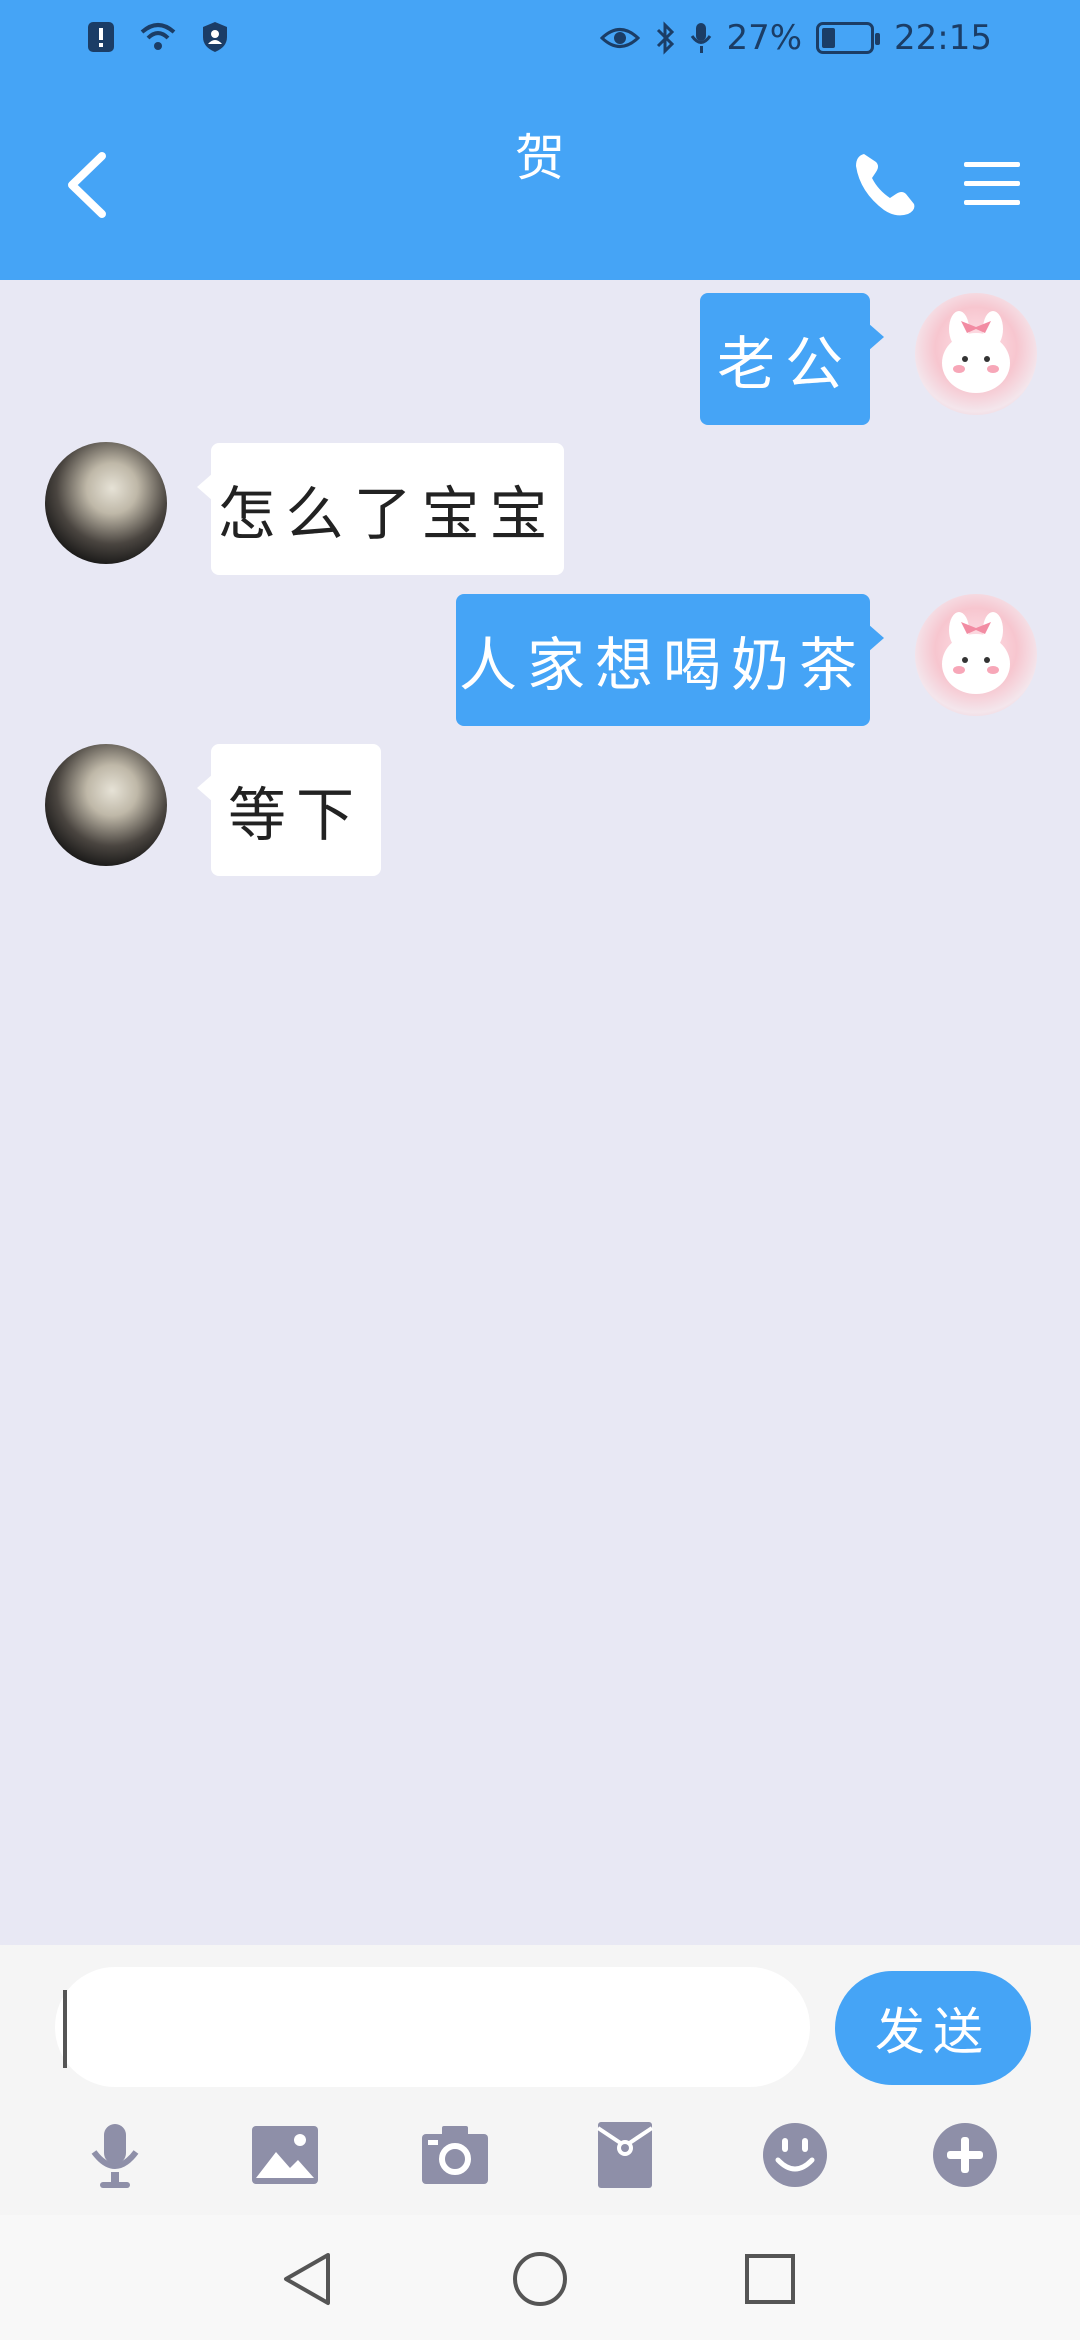  I want to click on wifi-icon, so click(158, 36).